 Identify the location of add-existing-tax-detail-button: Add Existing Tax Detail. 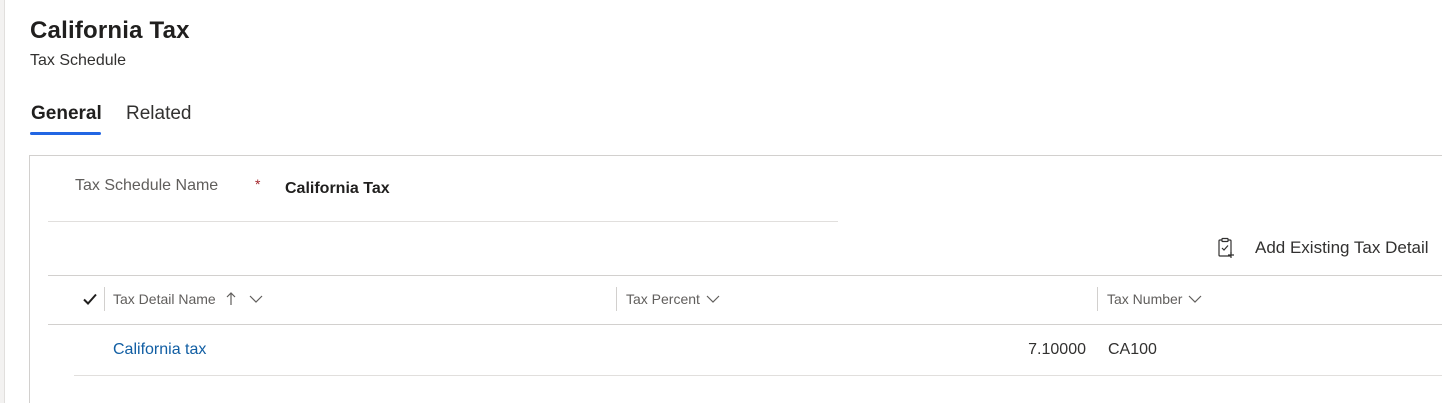
(1322, 248).